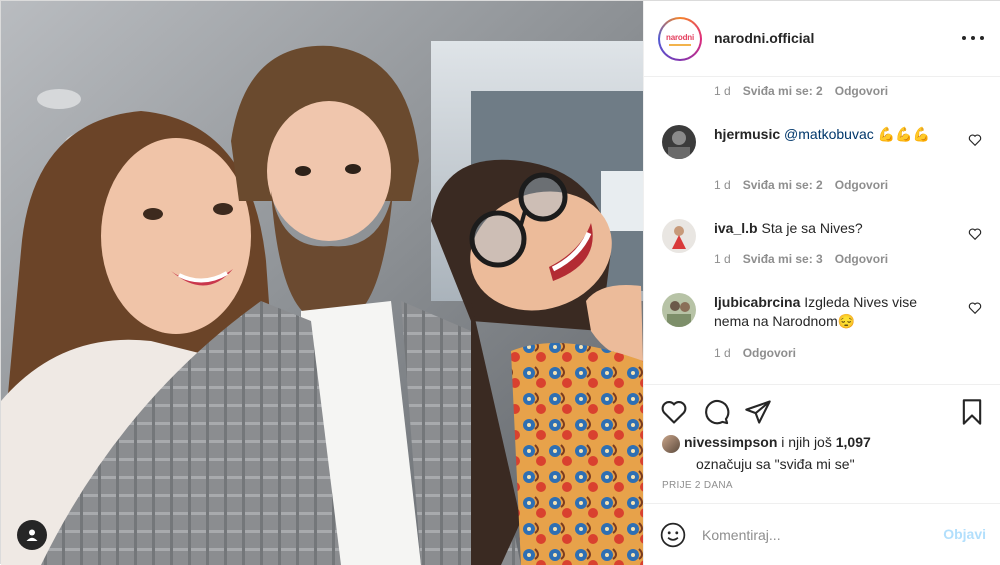  What do you see at coordinates (730, 442) in the screenshot?
I see `liker-username: nivessimpson` at bounding box center [730, 442].